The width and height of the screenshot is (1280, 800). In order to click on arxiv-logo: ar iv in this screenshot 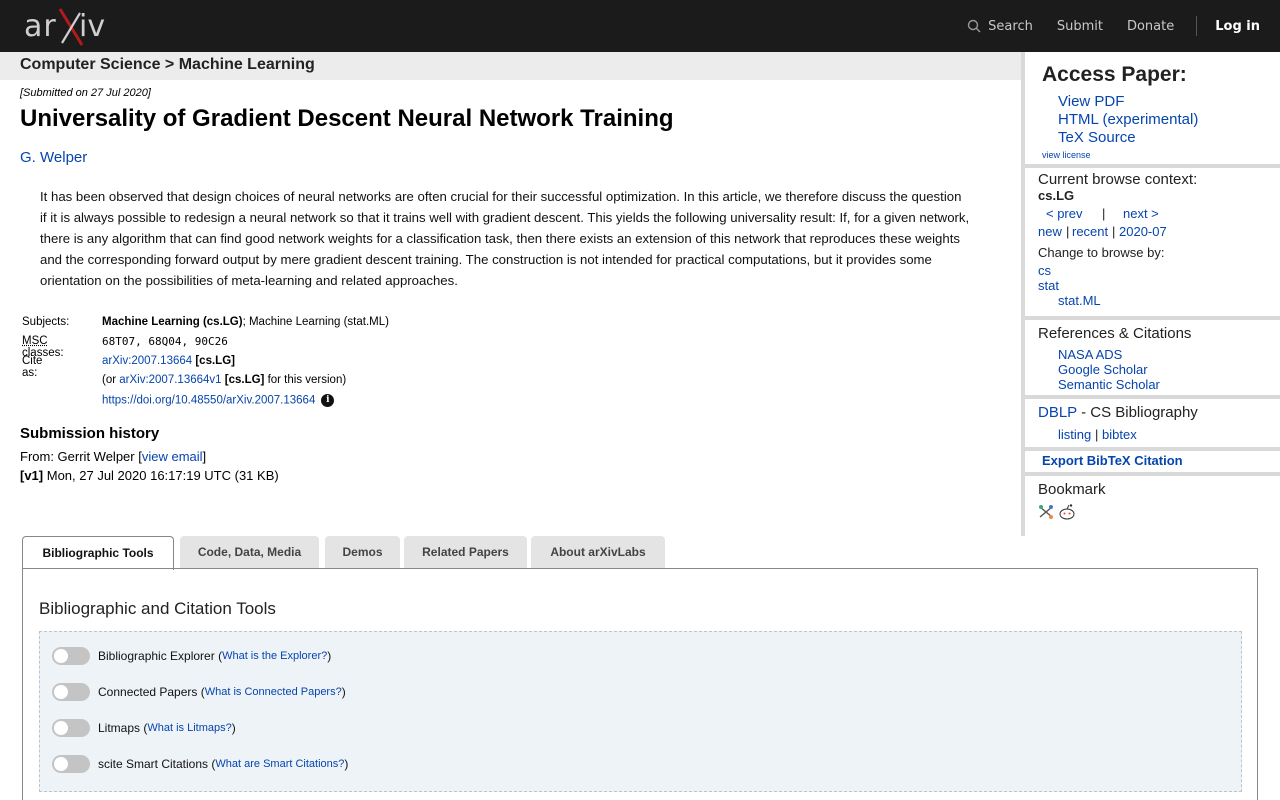, I will do `click(68, 27)`.